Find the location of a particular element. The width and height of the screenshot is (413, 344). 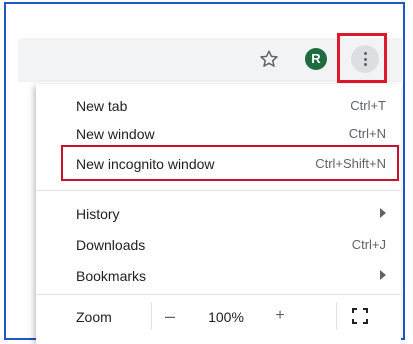

menu-item-label: New window is located at coordinates (115, 134).